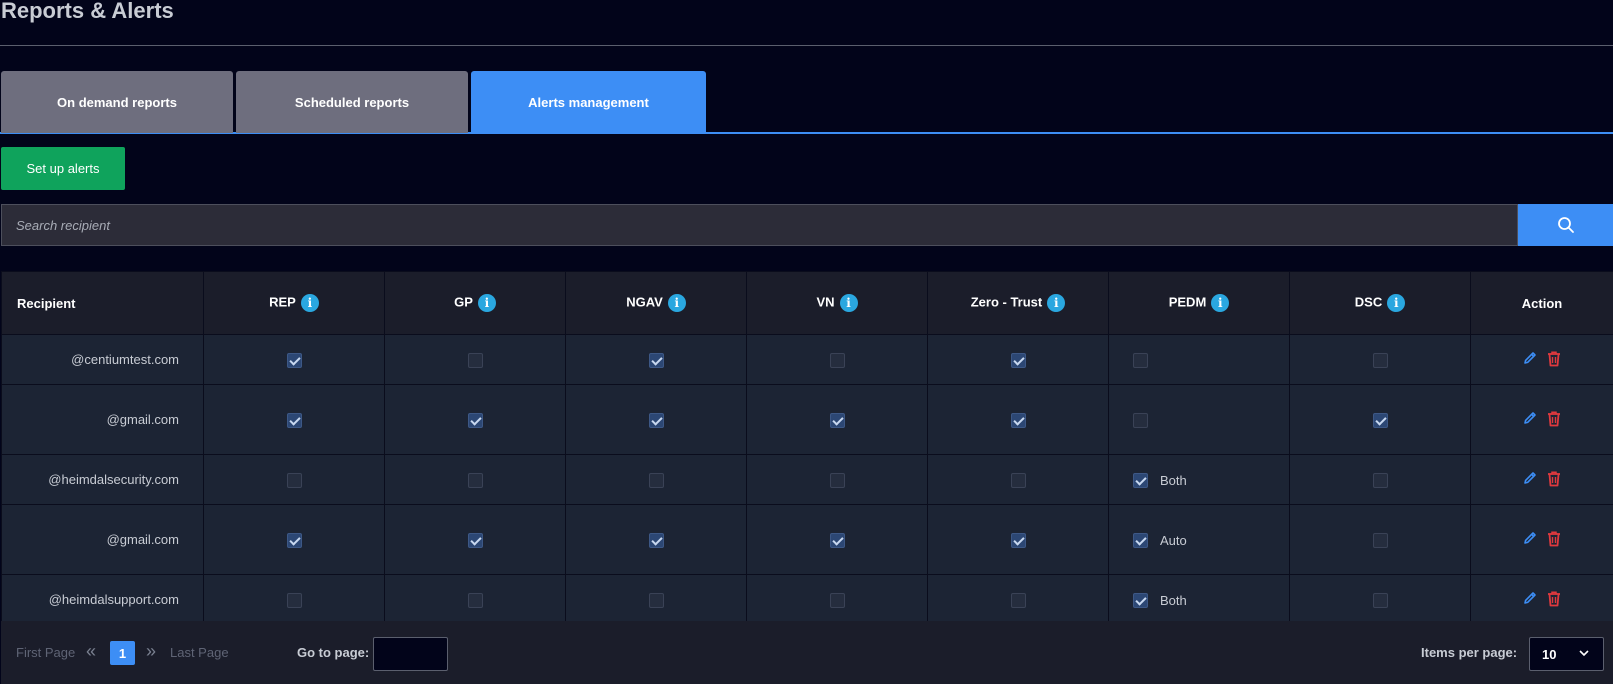  What do you see at coordinates (1541, 419) in the screenshot?
I see `action-cell` at bounding box center [1541, 419].